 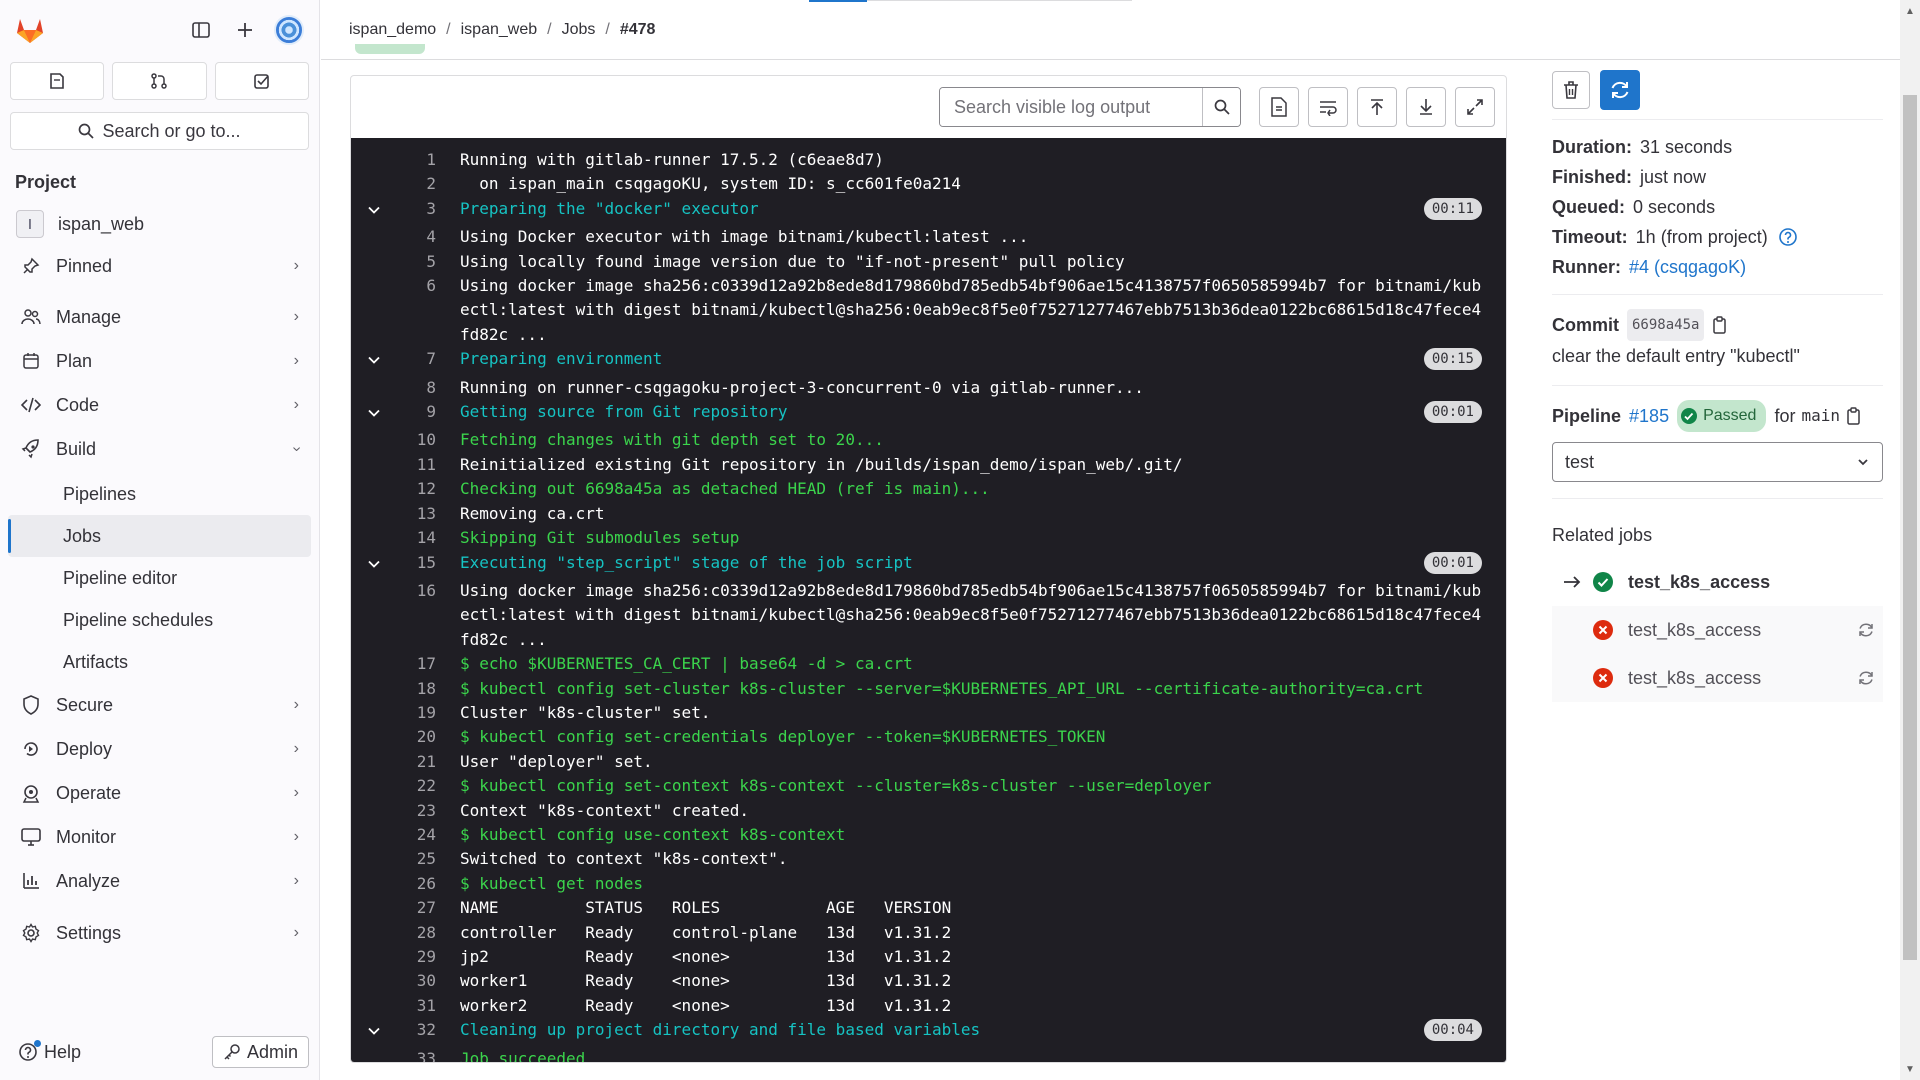 What do you see at coordinates (1720, 325) in the screenshot?
I see `copy-icon` at bounding box center [1720, 325].